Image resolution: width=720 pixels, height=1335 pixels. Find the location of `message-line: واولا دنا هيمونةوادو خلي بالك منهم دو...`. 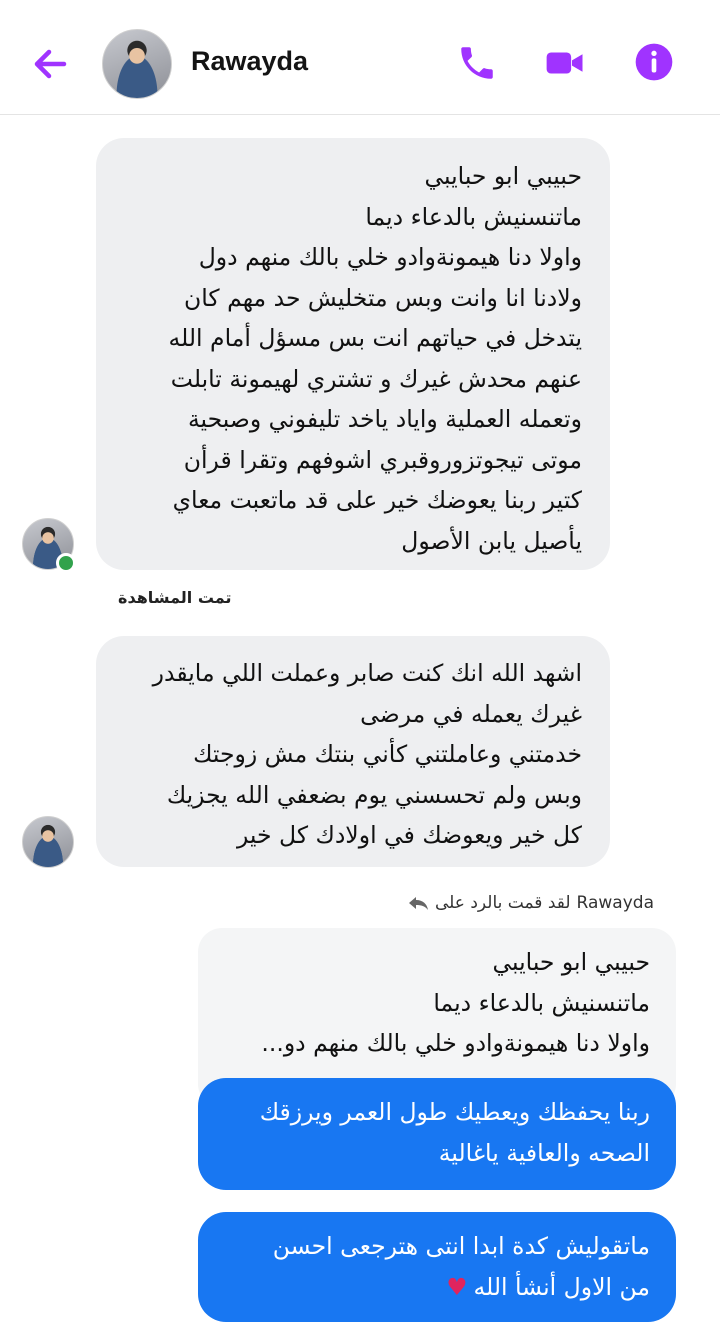

message-line: واولا دنا هيمونةوادو خلي بالك منهم دو... is located at coordinates (455, 1043).